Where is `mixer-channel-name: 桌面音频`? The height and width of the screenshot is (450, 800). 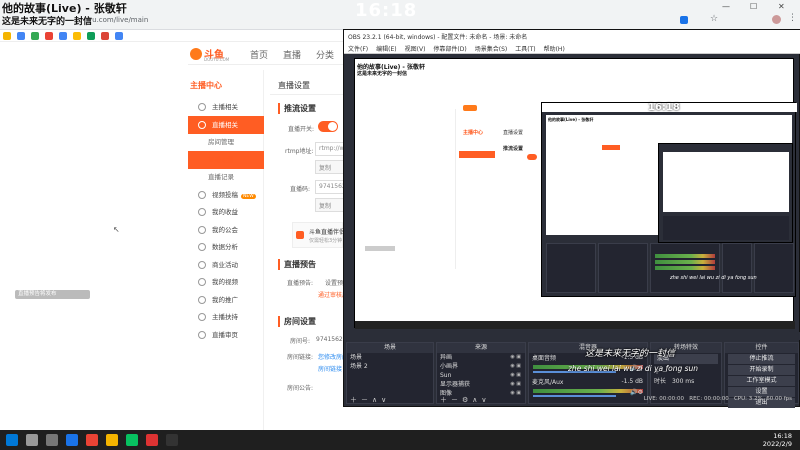 mixer-channel-name: 桌面音频 is located at coordinates (544, 358).